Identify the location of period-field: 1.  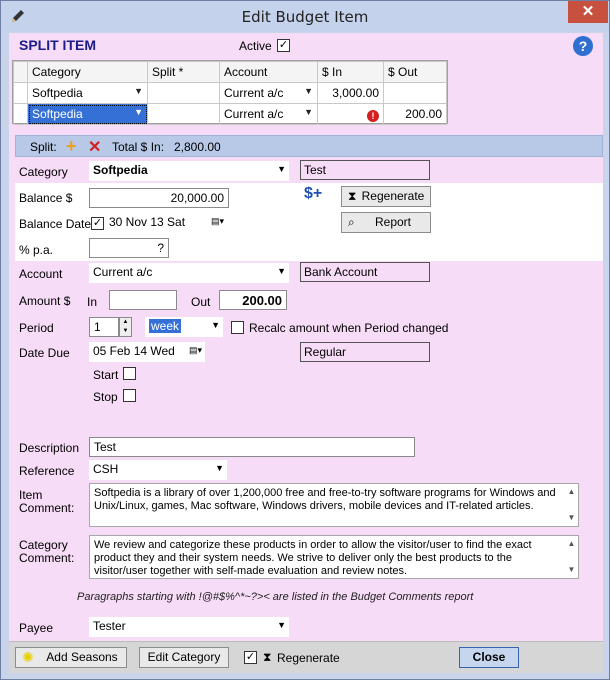
(104, 327).